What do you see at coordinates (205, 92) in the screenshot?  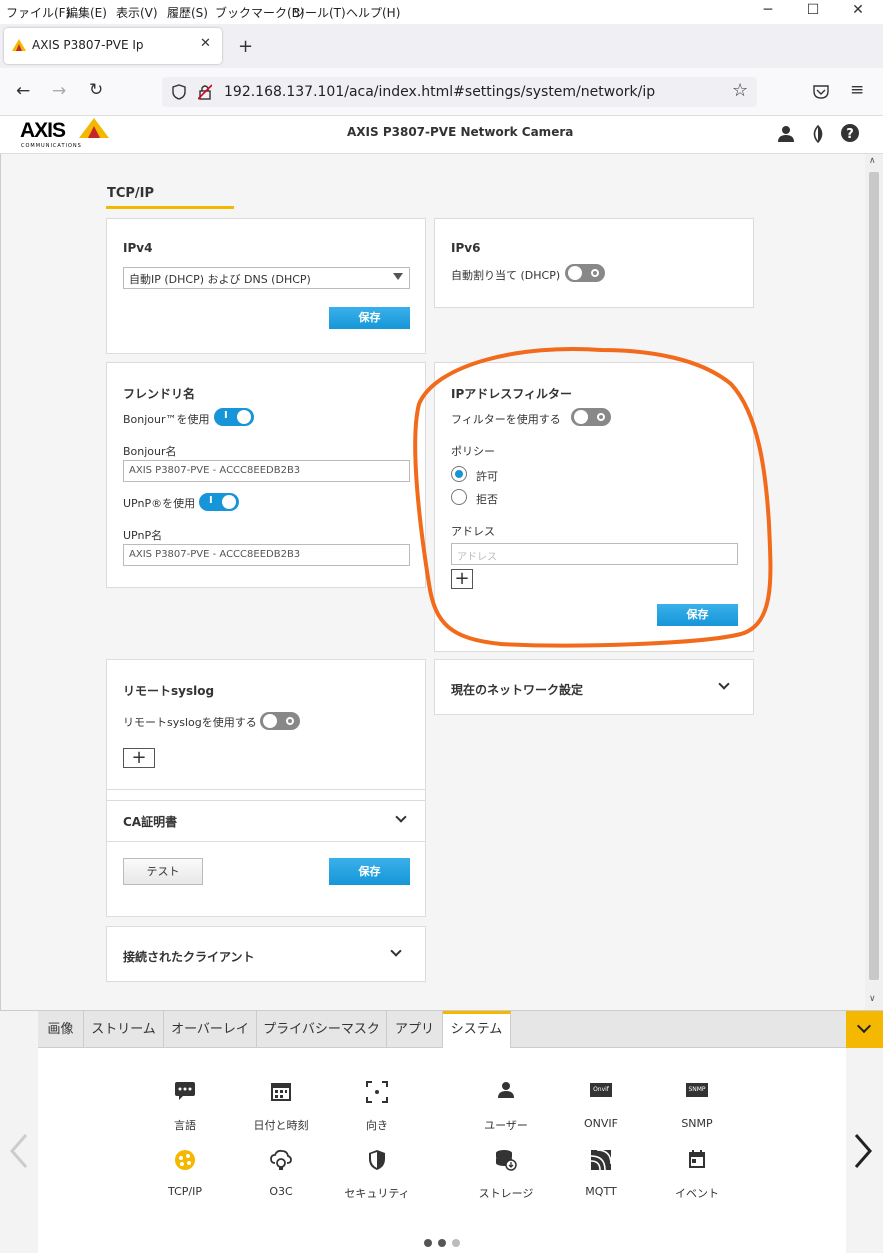 I see `insecure-lock-icon` at bounding box center [205, 92].